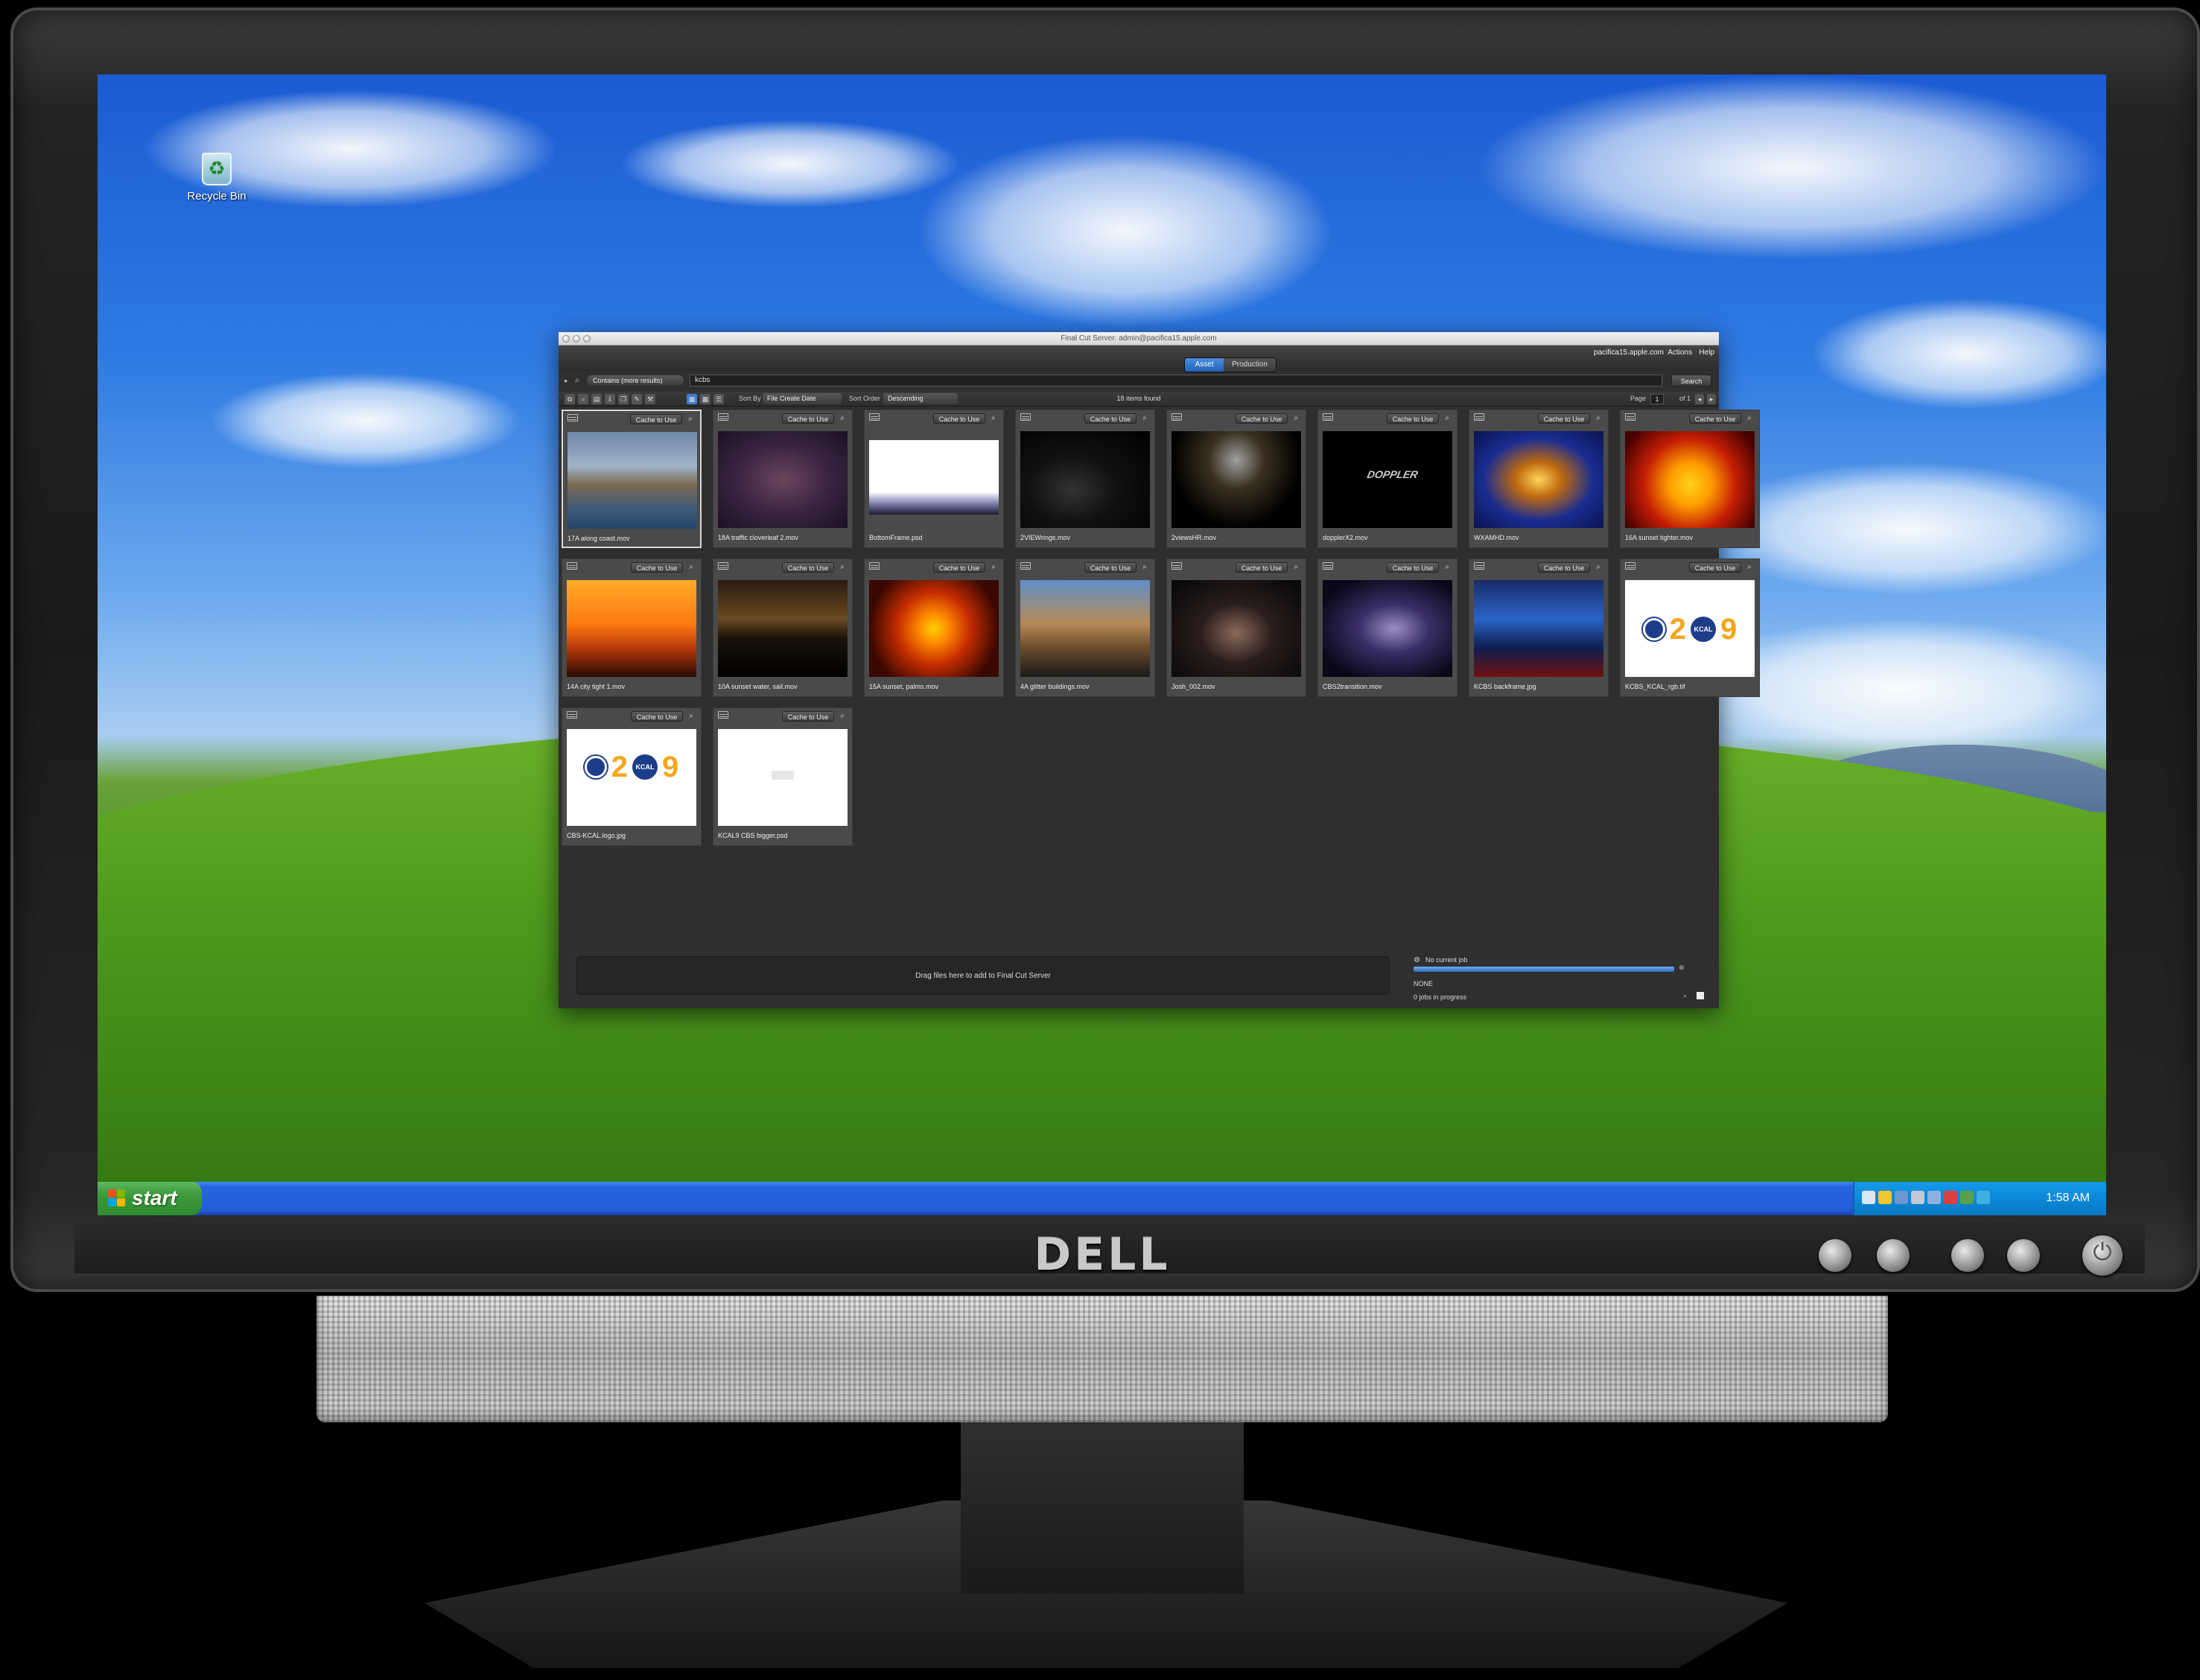 The image size is (2200, 1680). Describe the element at coordinates (1894, 1255) in the screenshot. I see `monitor-menu-button` at that location.